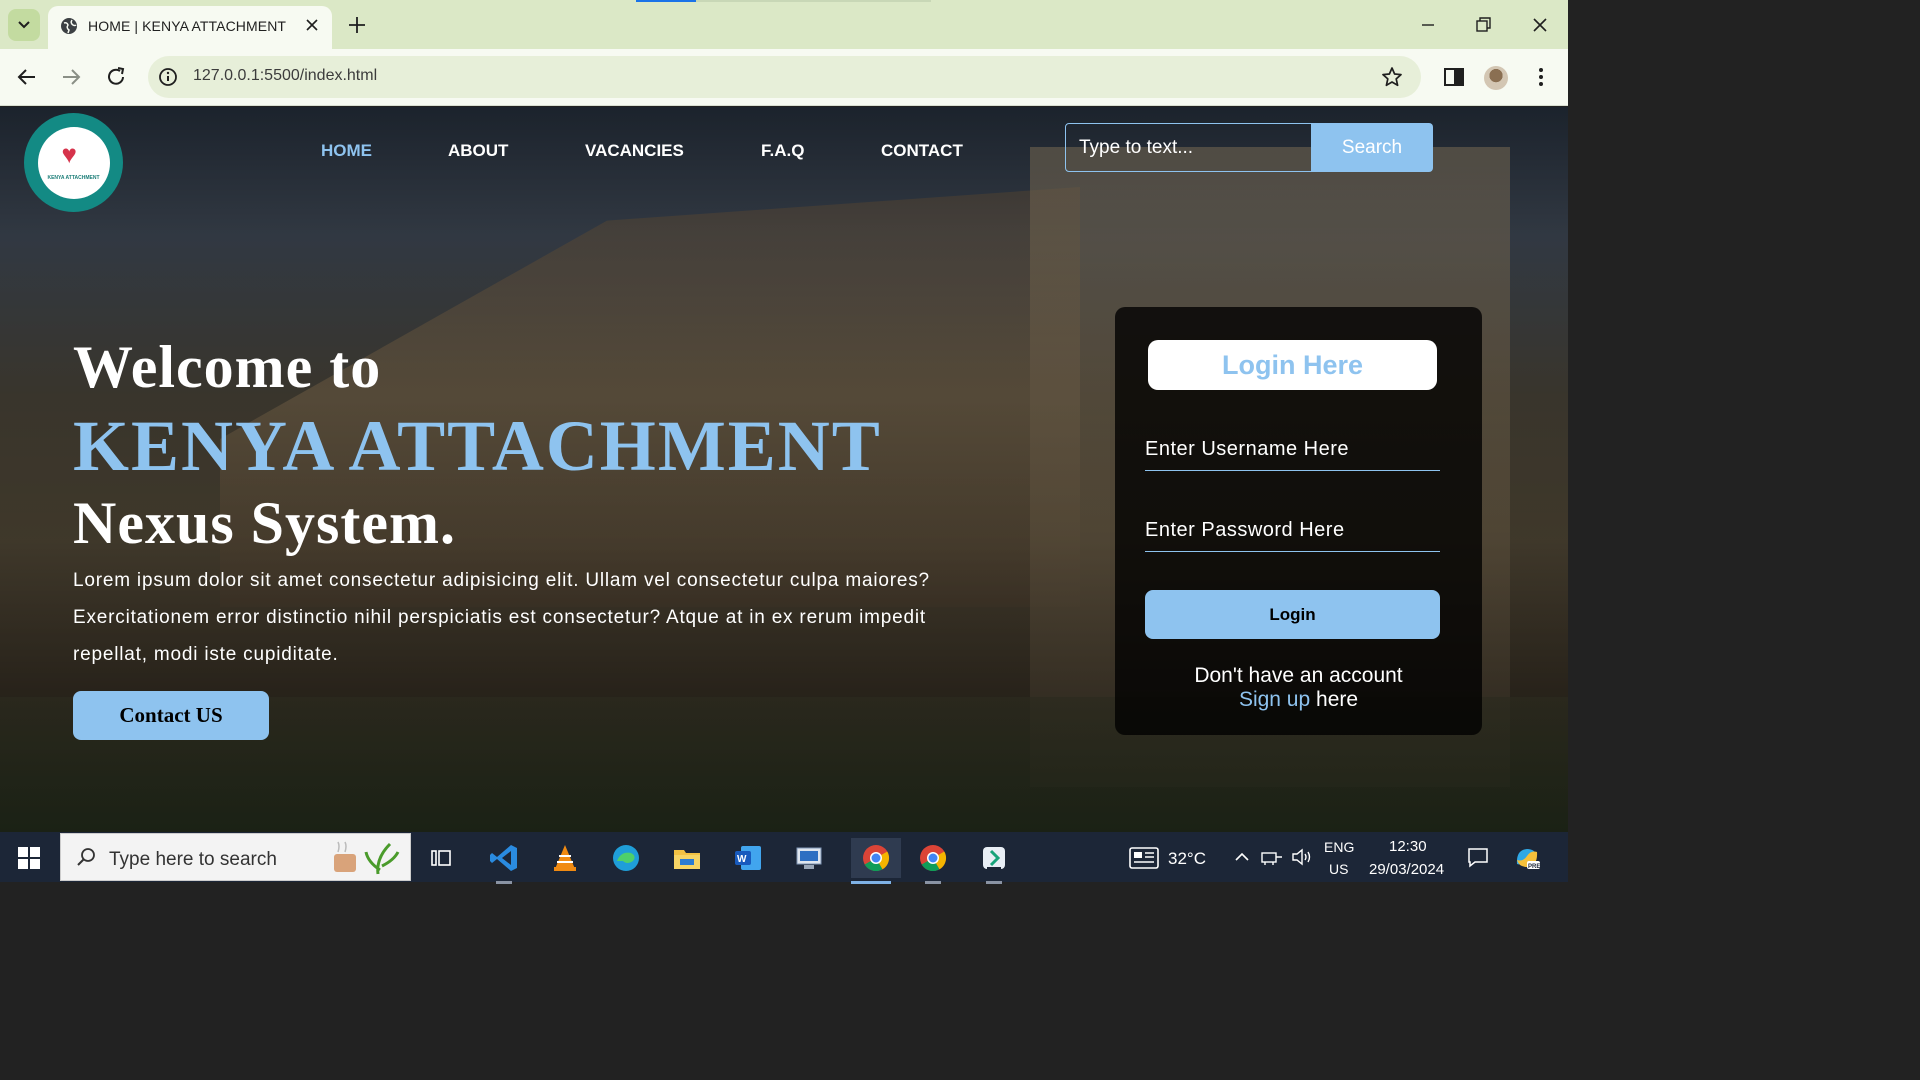 The height and width of the screenshot is (1080, 1920). What do you see at coordinates (264, 523) in the screenshot?
I see `hero-subtitle: Nexus System.` at bounding box center [264, 523].